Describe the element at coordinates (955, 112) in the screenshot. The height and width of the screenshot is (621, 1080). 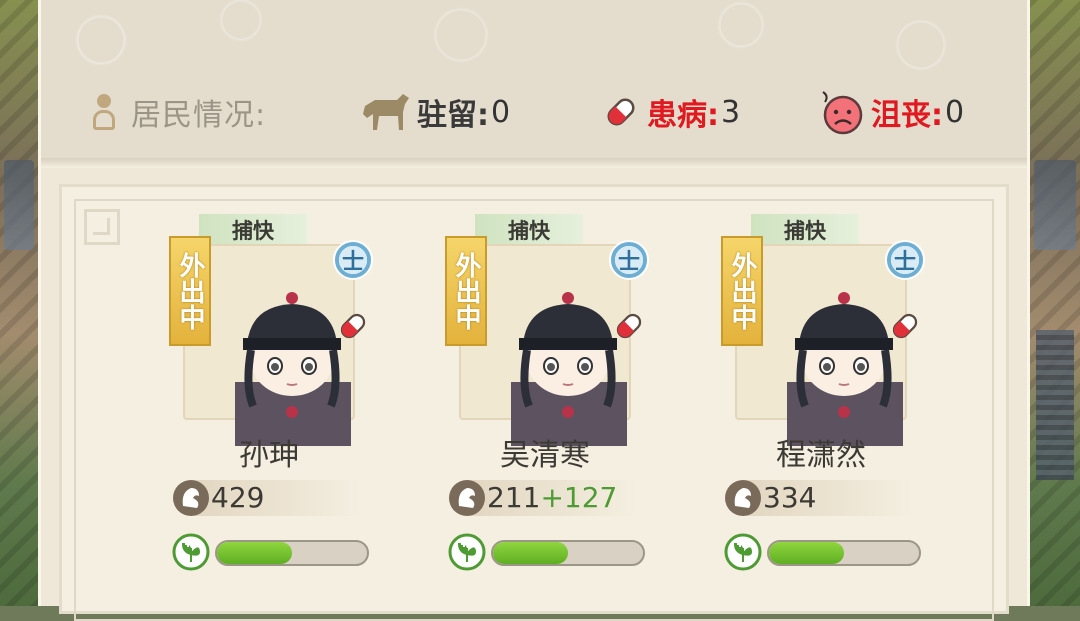
I see `depressed-value: 0` at that location.